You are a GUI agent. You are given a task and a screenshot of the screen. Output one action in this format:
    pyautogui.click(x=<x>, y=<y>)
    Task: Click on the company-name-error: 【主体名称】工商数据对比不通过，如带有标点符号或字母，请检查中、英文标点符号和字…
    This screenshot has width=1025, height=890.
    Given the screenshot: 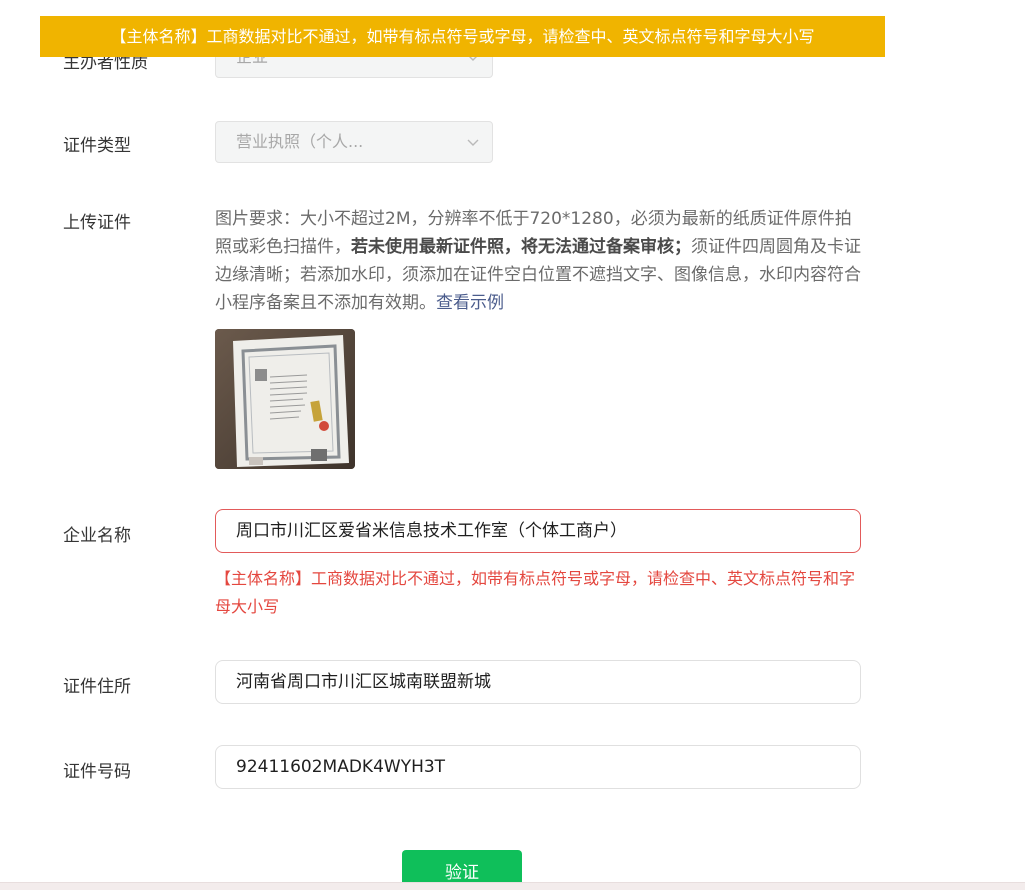 What is the action you would take?
    pyautogui.click(x=535, y=592)
    